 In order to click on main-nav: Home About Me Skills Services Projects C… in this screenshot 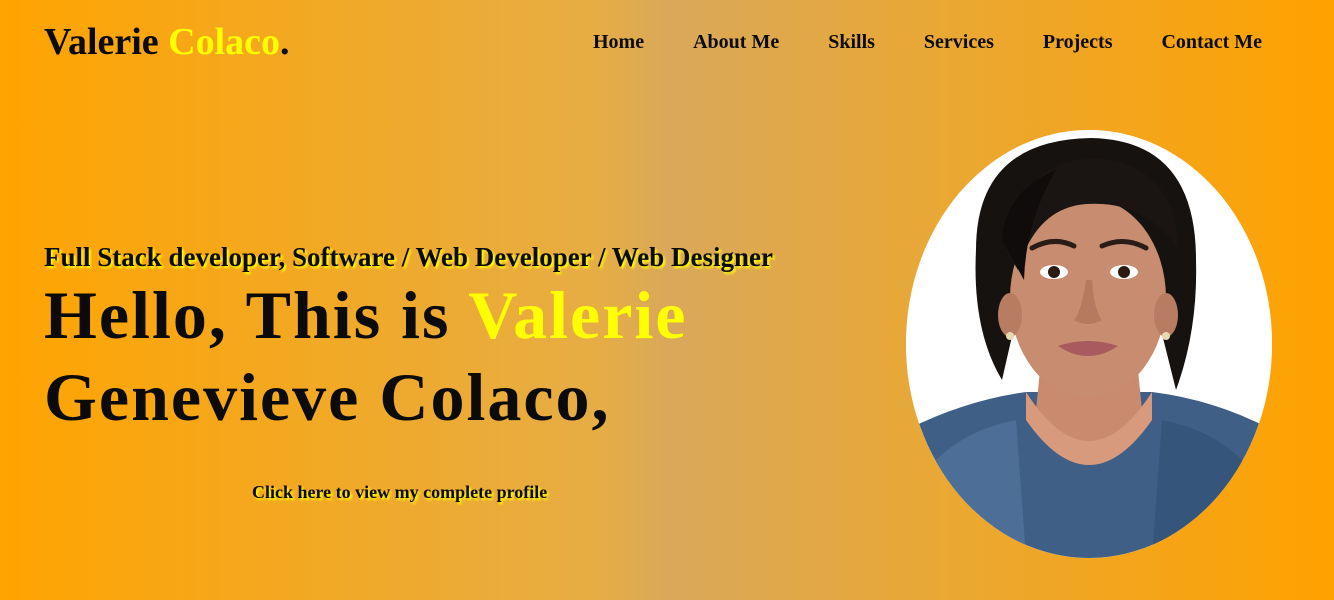, I will do `click(927, 42)`.